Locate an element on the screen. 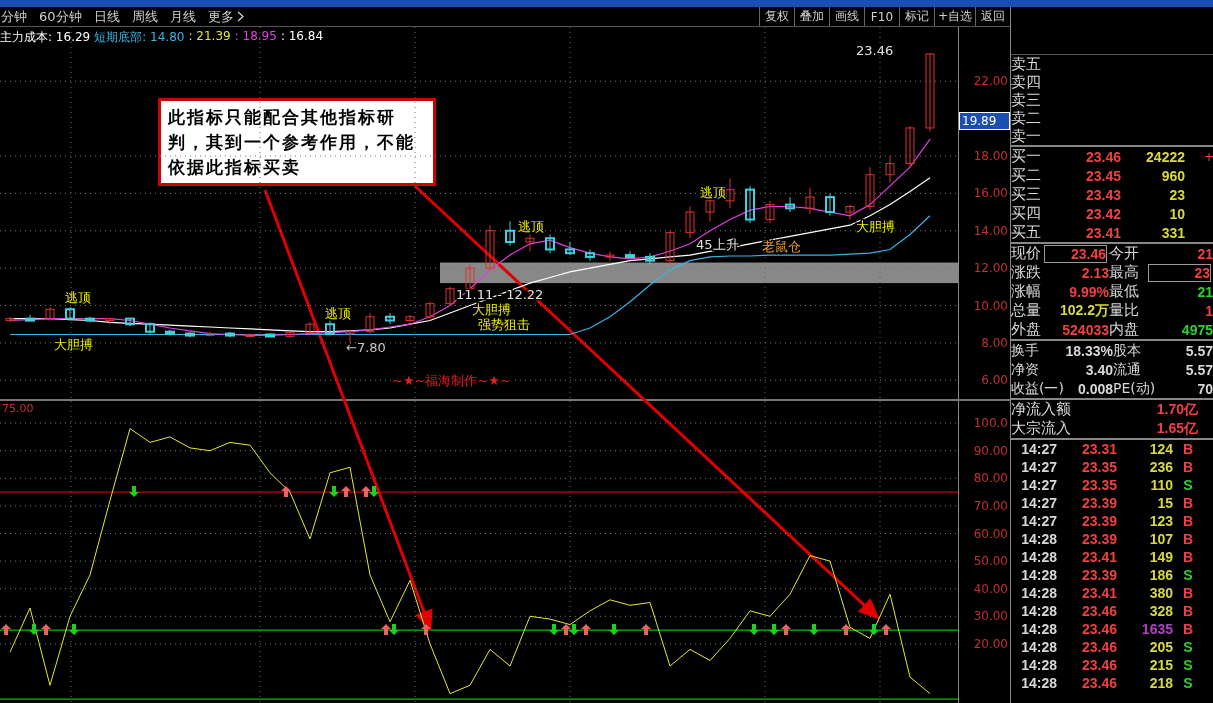 Image resolution: width=1213 pixels, height=703 pixels. trade-price: 23.31 is located at coordinates (1098, 449).